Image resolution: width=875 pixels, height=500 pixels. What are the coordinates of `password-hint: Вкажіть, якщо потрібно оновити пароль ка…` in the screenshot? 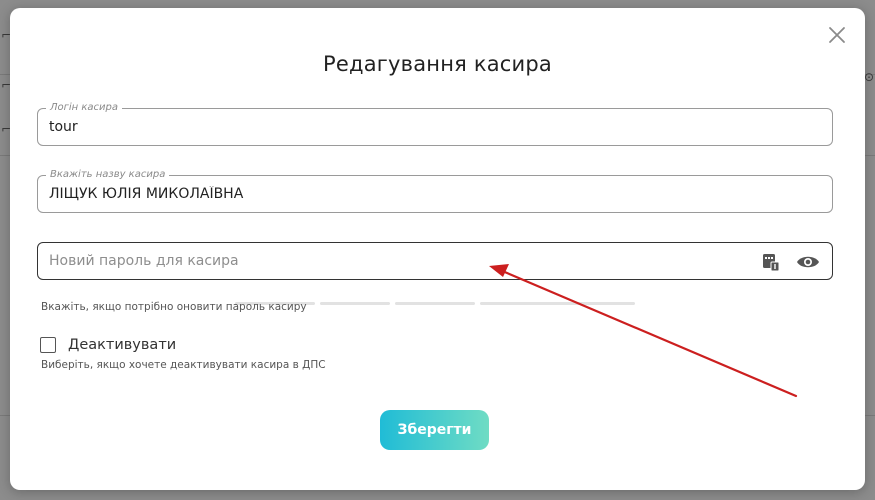 It's located at (174, 307).